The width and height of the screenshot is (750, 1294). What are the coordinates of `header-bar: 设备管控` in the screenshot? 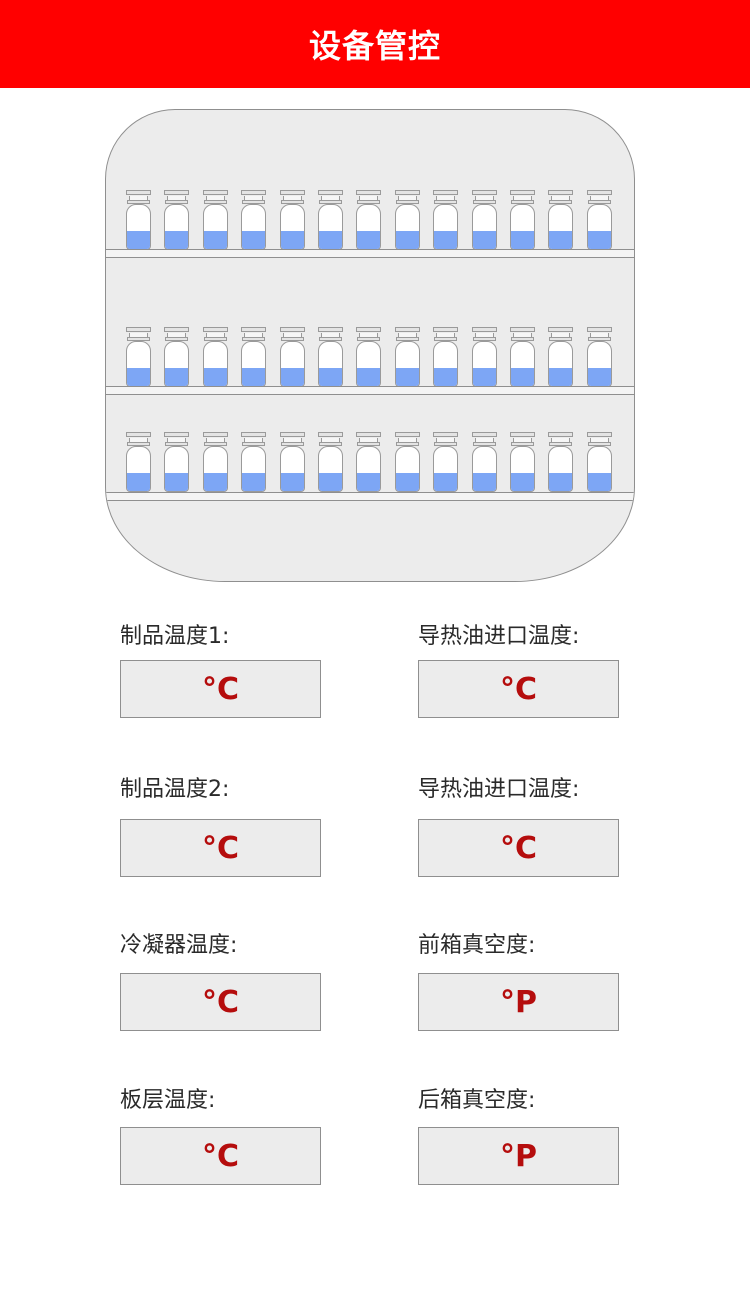 It's located at (375, 44).